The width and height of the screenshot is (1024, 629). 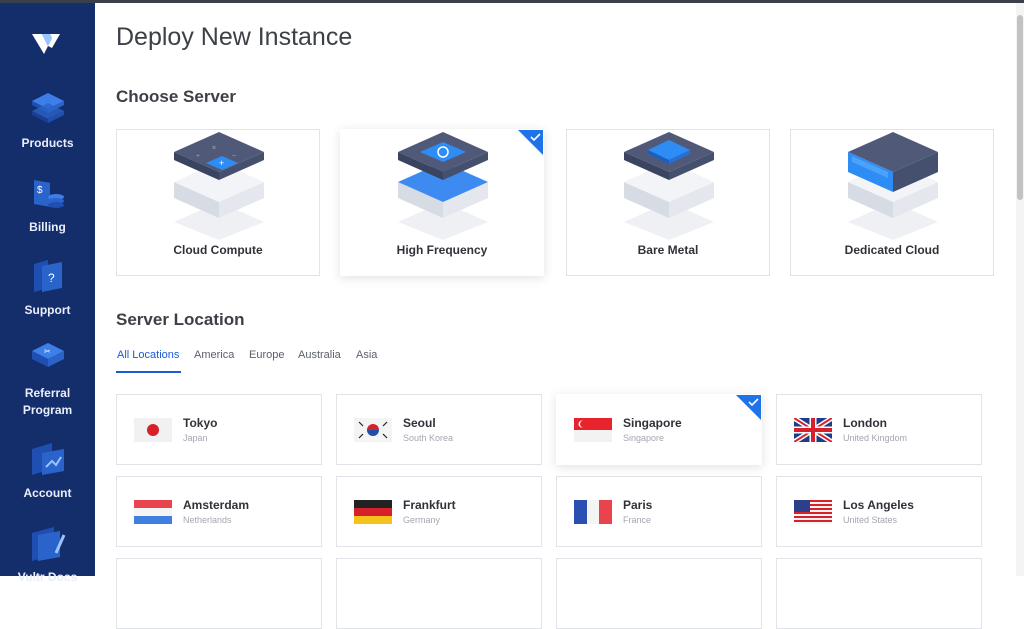 I want to click on high-frequency-icon, so click(x=443, y=186).